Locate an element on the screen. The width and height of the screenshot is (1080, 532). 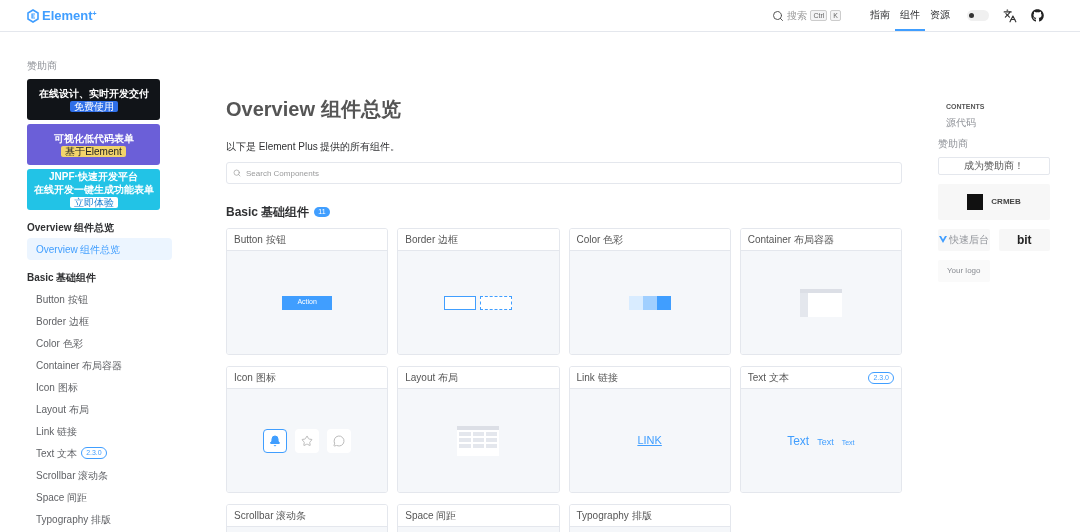
banner-title: 在线设计、实时开发交付 is located at coordinates (93, 93).